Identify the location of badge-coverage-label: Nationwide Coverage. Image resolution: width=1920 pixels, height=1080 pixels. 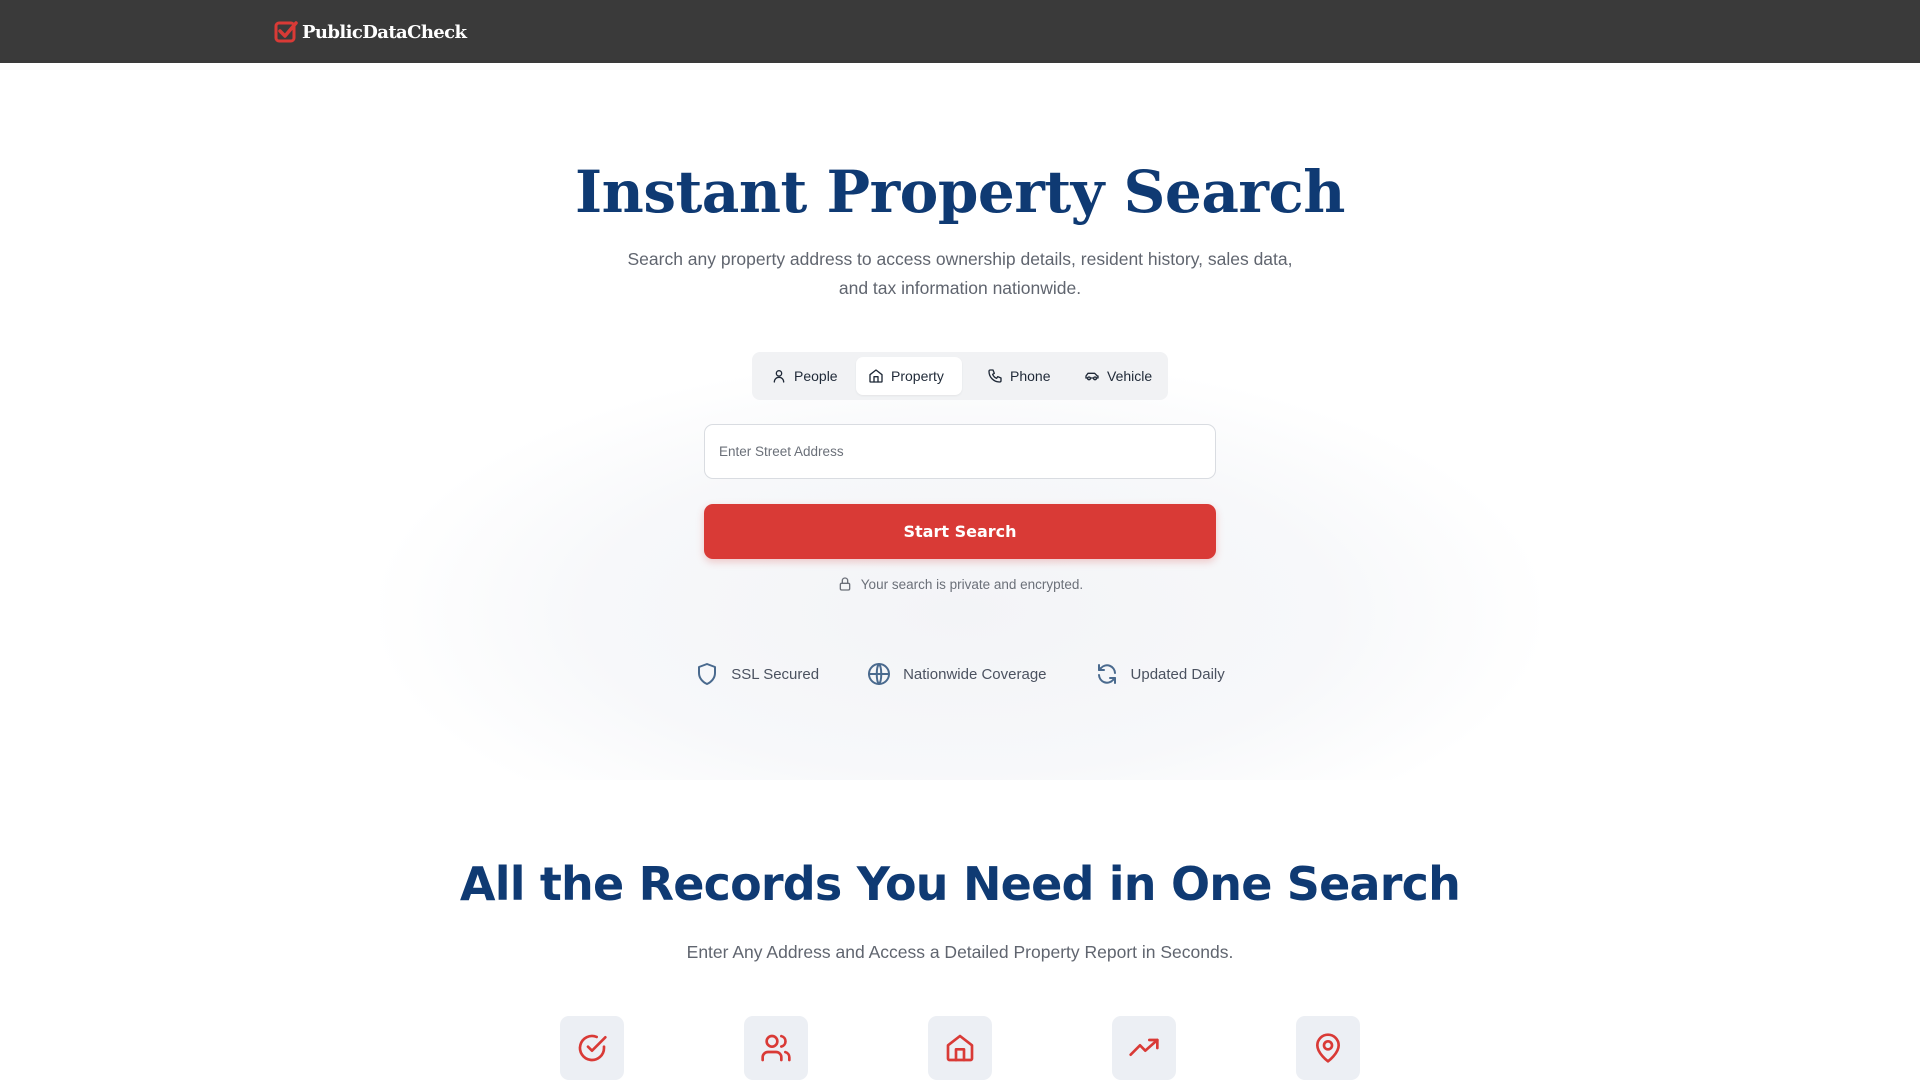
(975, 674).